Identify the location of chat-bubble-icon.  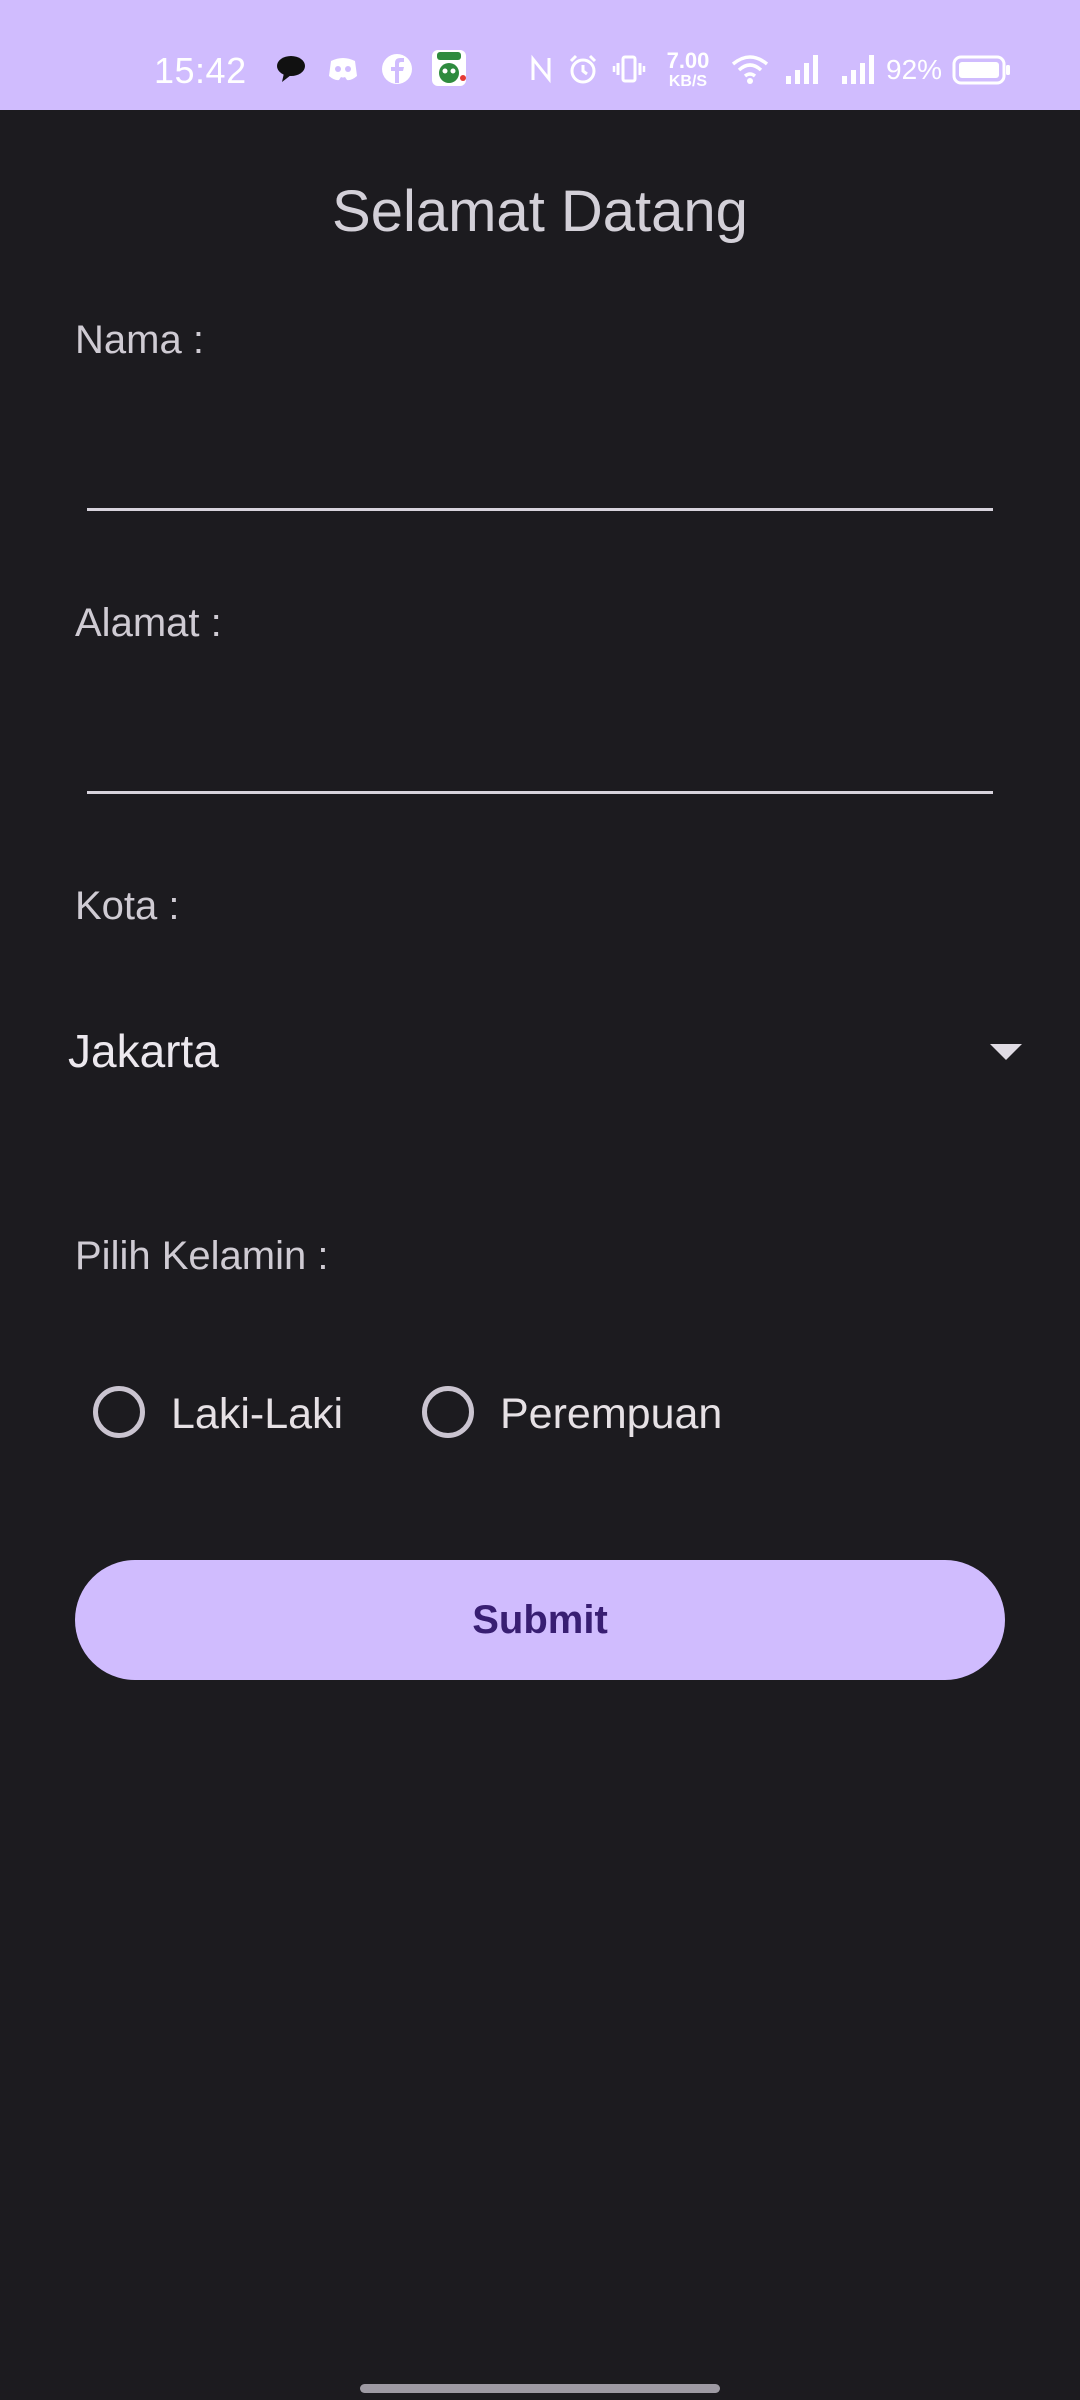
(291, 69).